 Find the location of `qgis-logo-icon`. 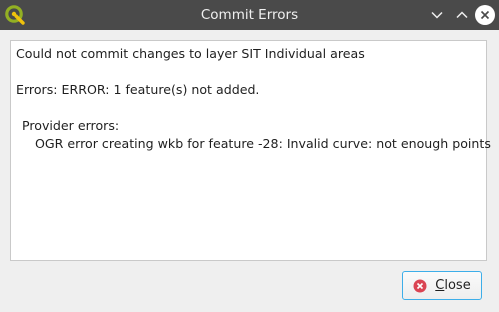

qgis-logo-icon is located at coordinates (15, 15).